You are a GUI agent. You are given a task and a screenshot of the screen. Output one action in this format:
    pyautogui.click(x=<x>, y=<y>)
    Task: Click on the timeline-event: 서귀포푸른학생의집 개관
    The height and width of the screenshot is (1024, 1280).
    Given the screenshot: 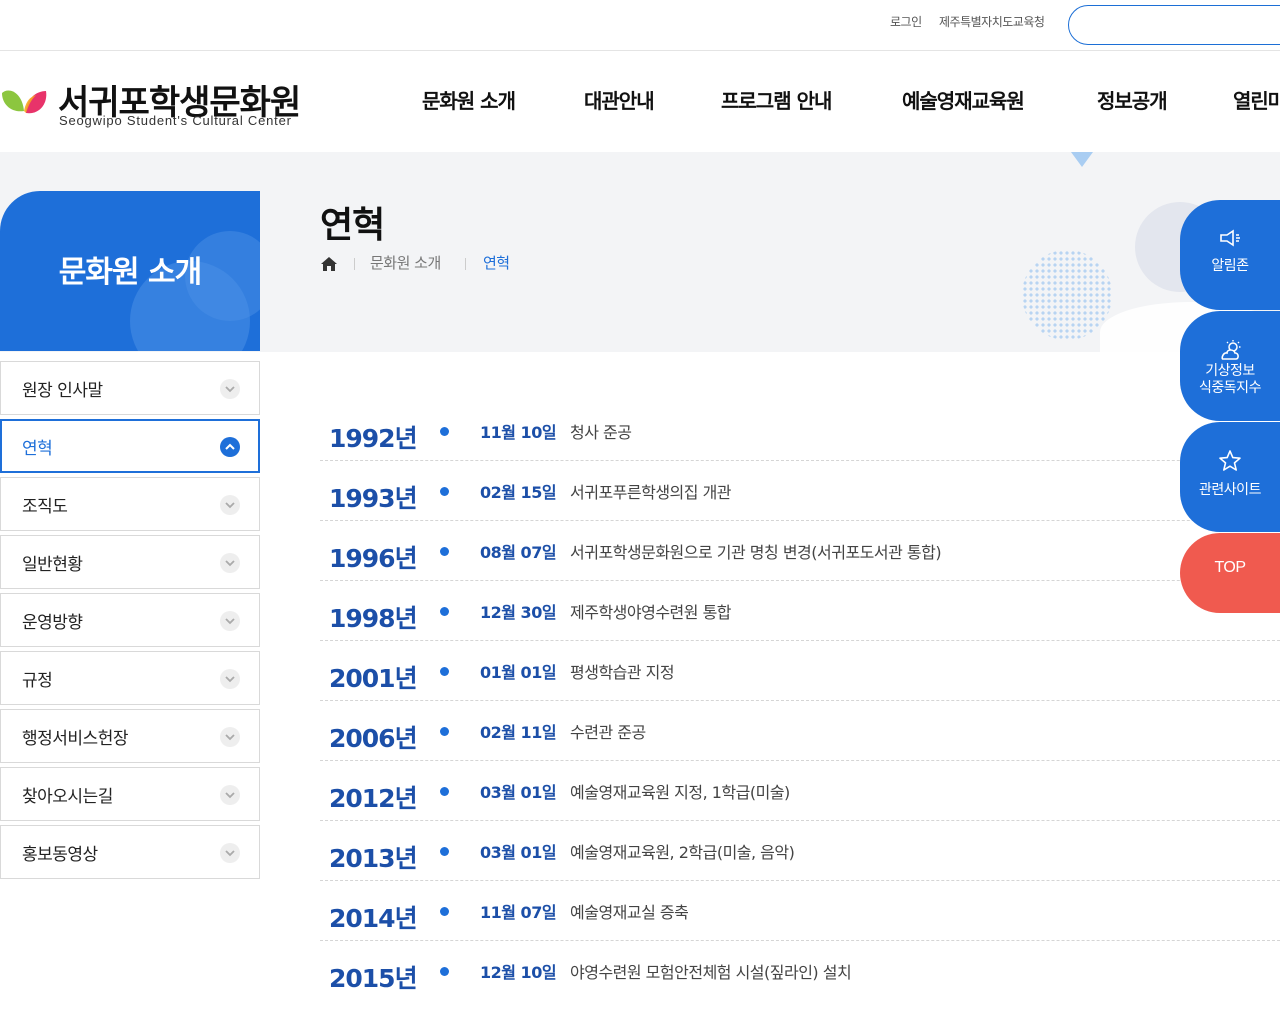 What is the action you would take?
    pyautogui.click(x=651, y=492)
    